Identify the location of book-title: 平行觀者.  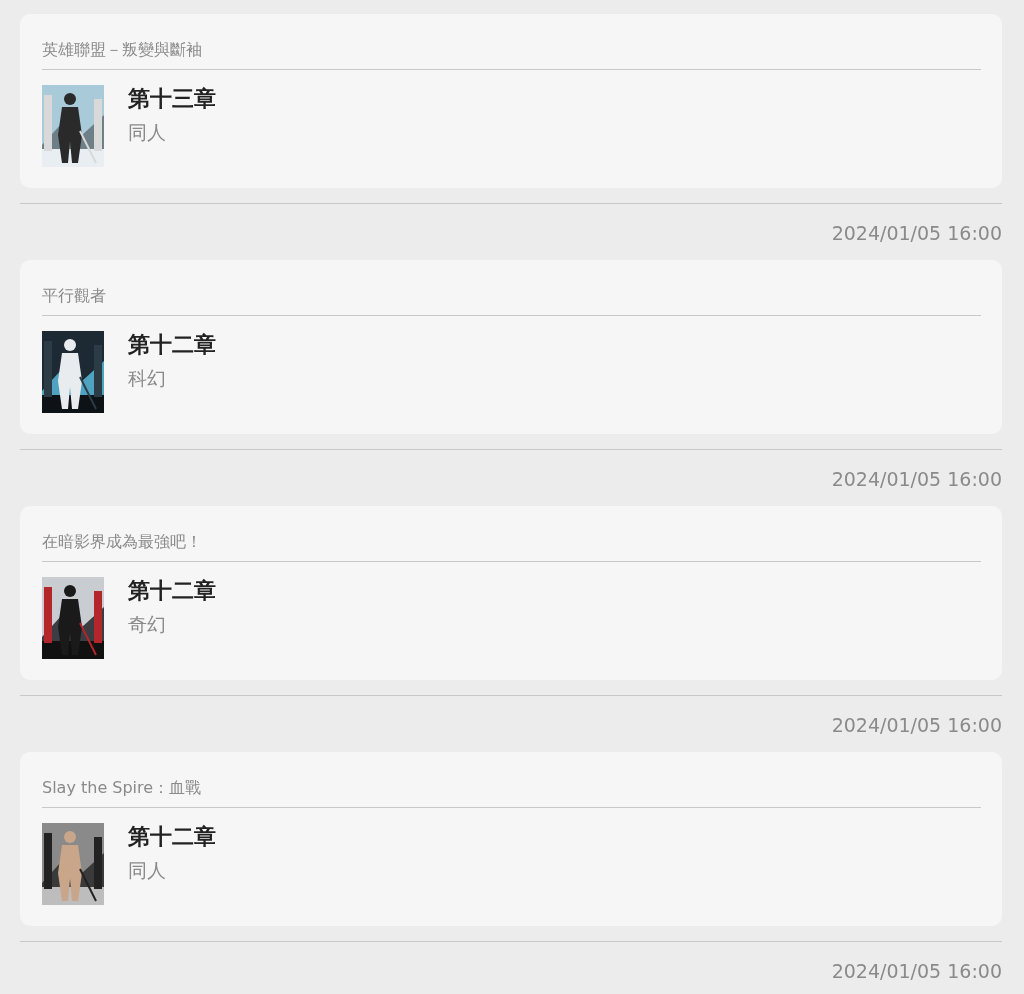
(511, 301).